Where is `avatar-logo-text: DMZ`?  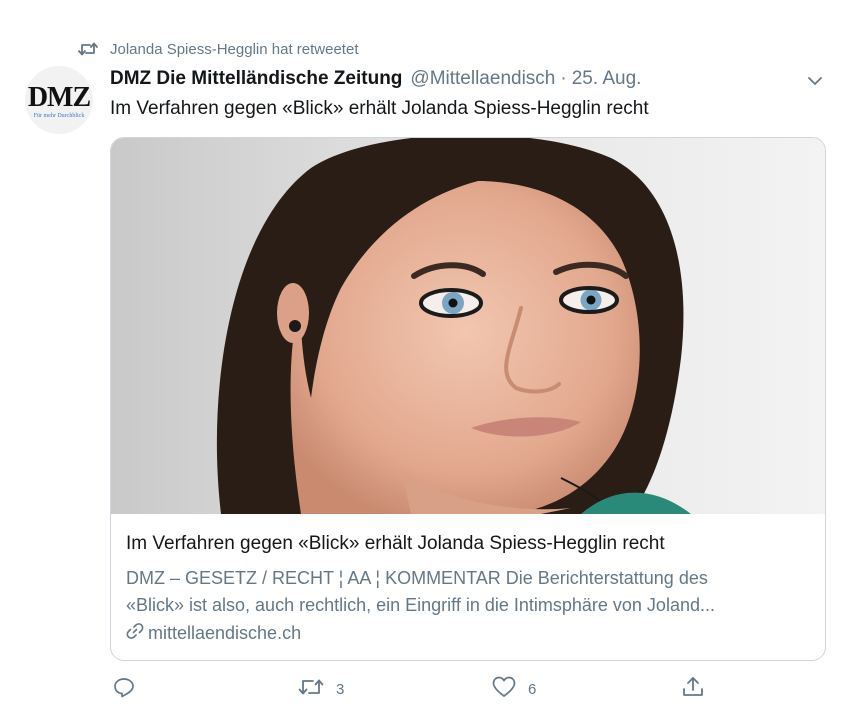 avatar-logo-text: DMZ is located at coordinates (59, 97).